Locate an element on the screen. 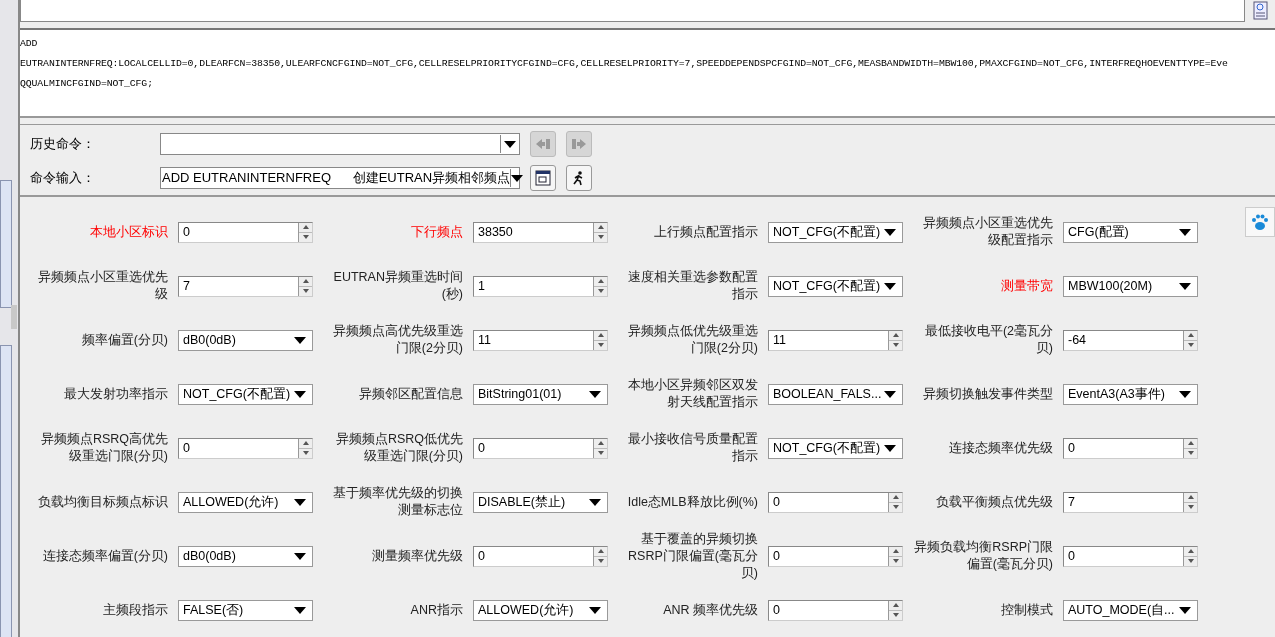  paw-icon is located at coordinates (1260, 222).